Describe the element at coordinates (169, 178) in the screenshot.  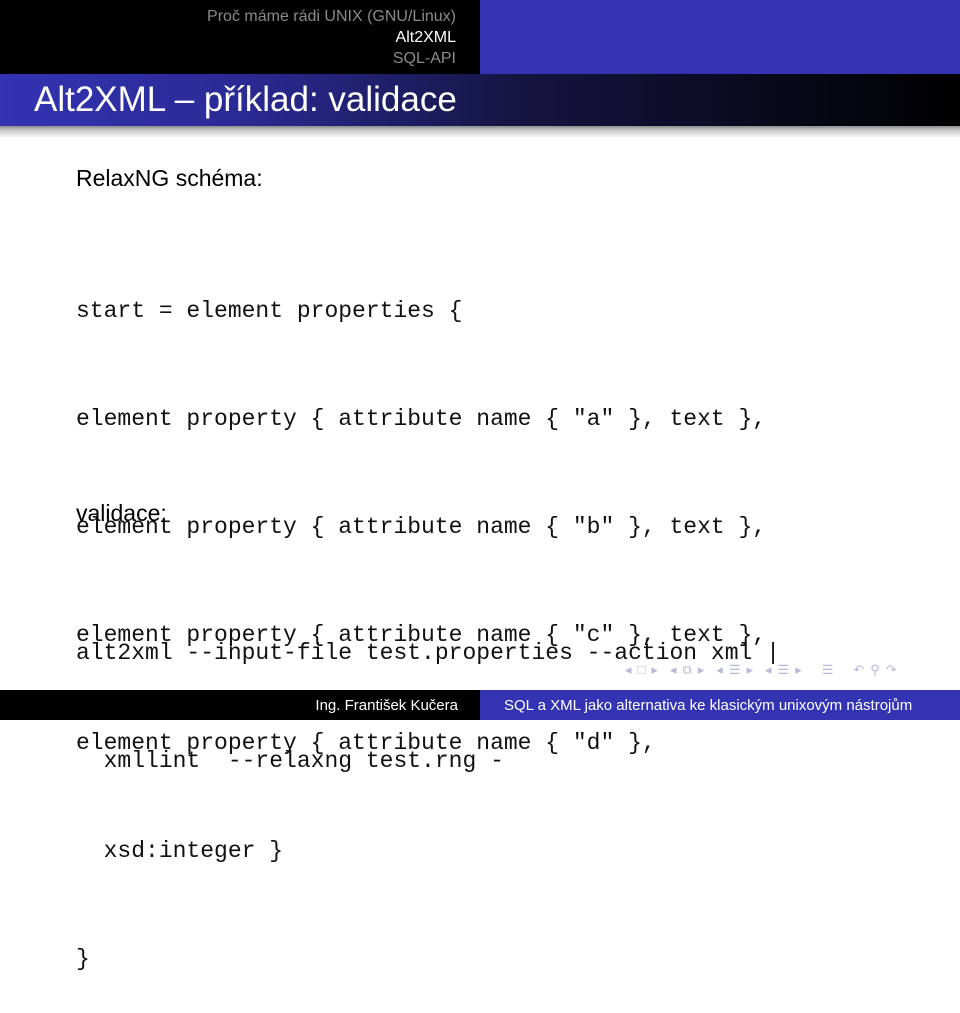
I see `schema-label: RelaxNG schéma:` at that location.